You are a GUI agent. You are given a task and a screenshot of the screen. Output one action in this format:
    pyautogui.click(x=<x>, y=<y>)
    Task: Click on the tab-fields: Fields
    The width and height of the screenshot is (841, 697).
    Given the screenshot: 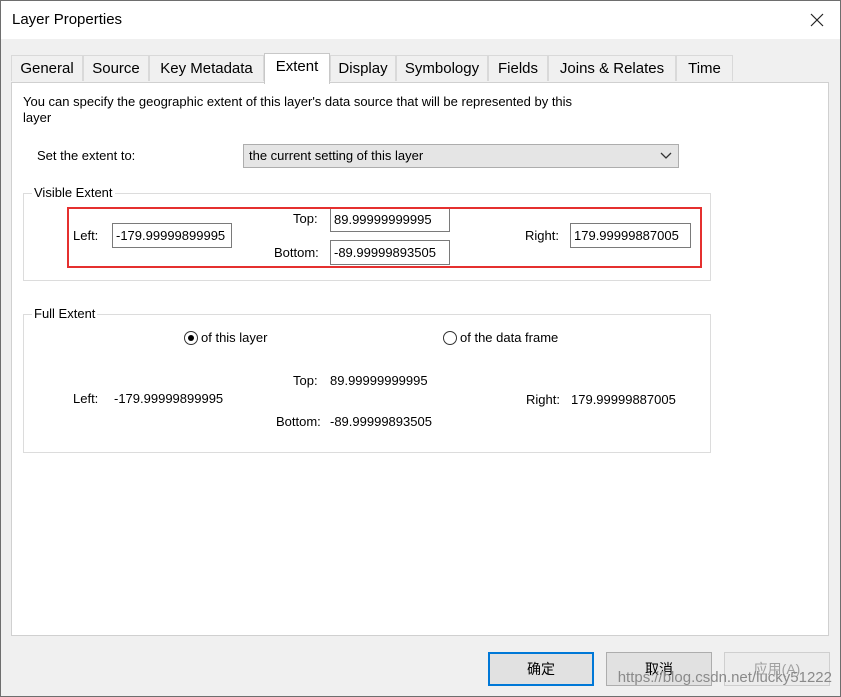 What is the action you would take?
    pyautogui.click(x=518, y=68)
    